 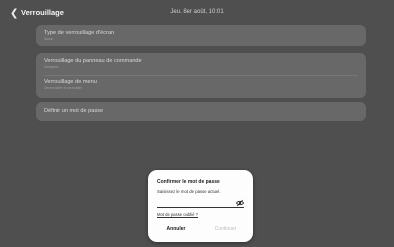 What do you see at coordinates (49, 39) in the screenshot?
I see `screen-lock-type-value: Aucun` at bounding box center [49, 39].